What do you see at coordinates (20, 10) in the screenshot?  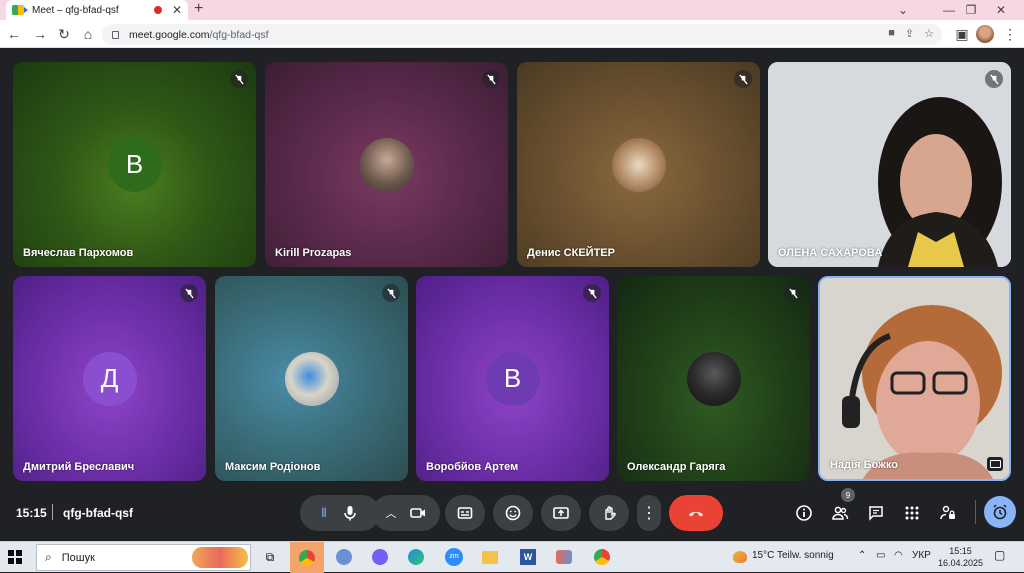 I see `meet-logo-icon` at bounding box center [20, 10].